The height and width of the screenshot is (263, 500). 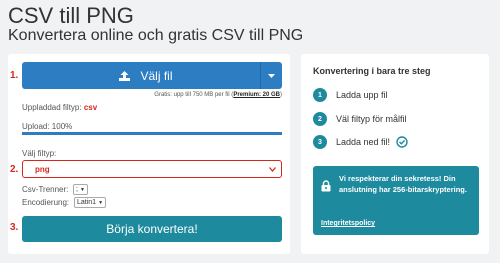 What do you see at coordinates (152, 169) in the screenshot?
I see `target-format-select: png` at bounding box center [152, 169].